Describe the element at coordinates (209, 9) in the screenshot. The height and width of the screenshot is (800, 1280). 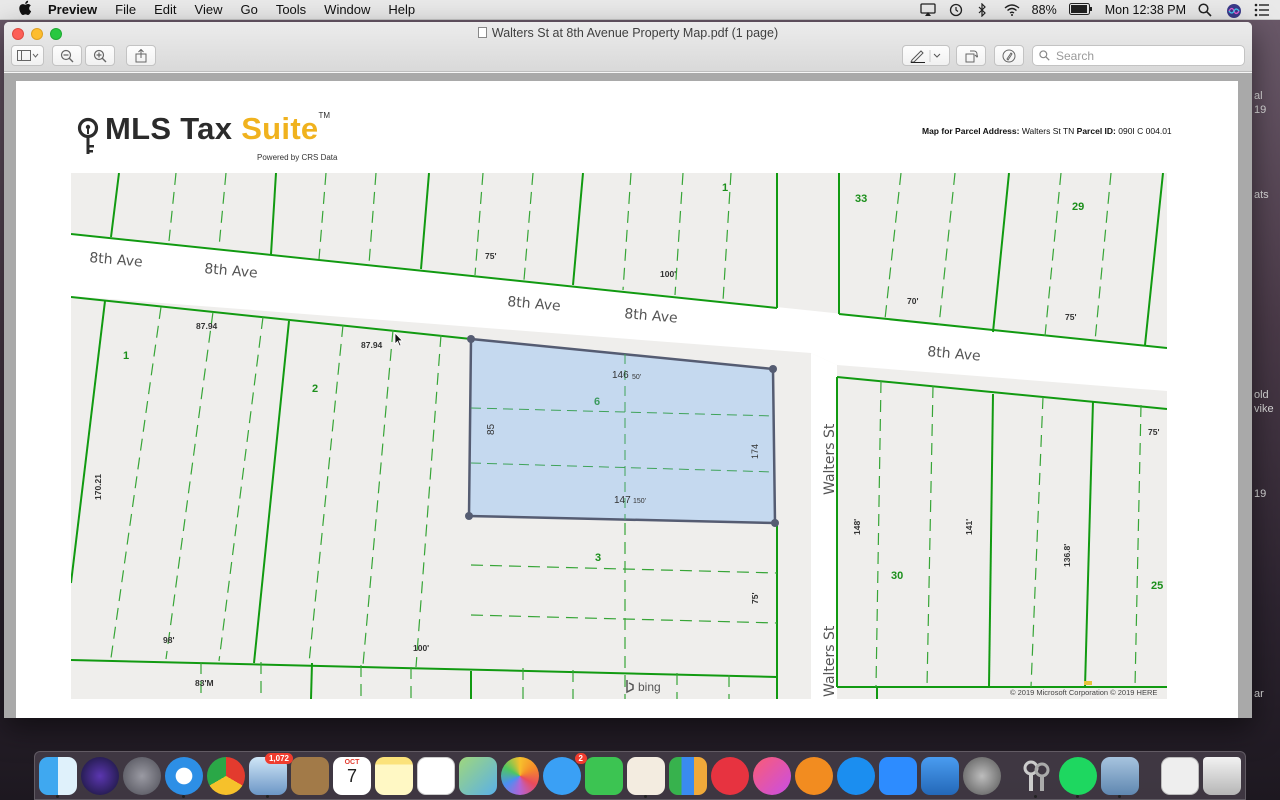
I see `menu-view: View` at that location.